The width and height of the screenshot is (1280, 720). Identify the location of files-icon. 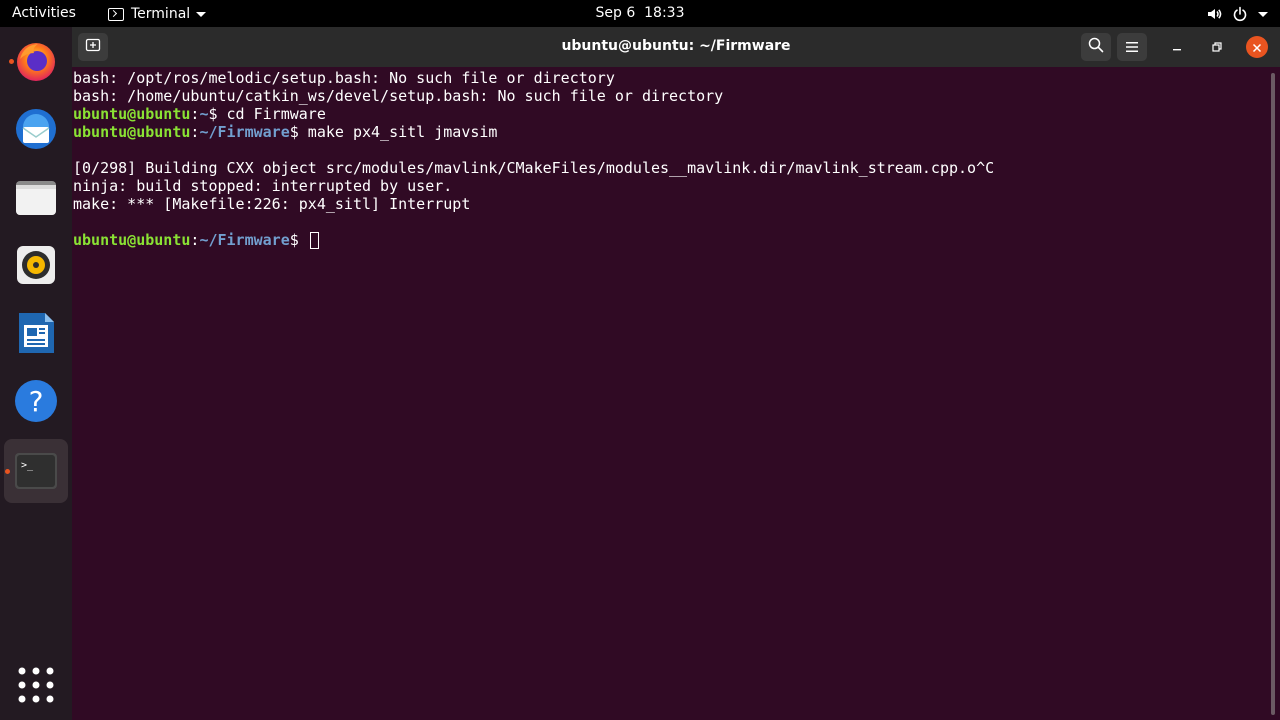
(36, 197).